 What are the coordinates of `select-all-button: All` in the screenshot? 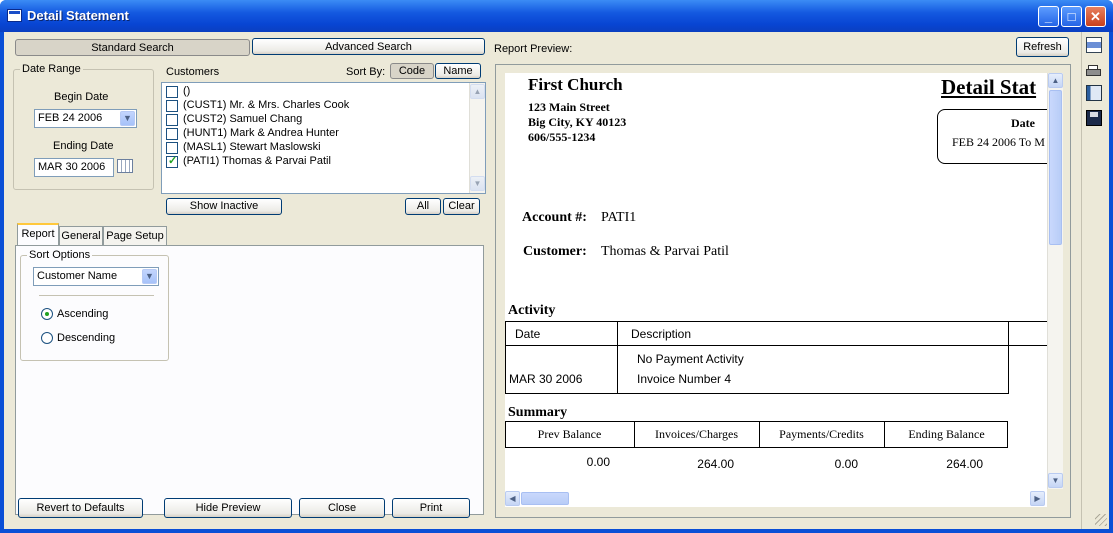 It's located at (423, 206).